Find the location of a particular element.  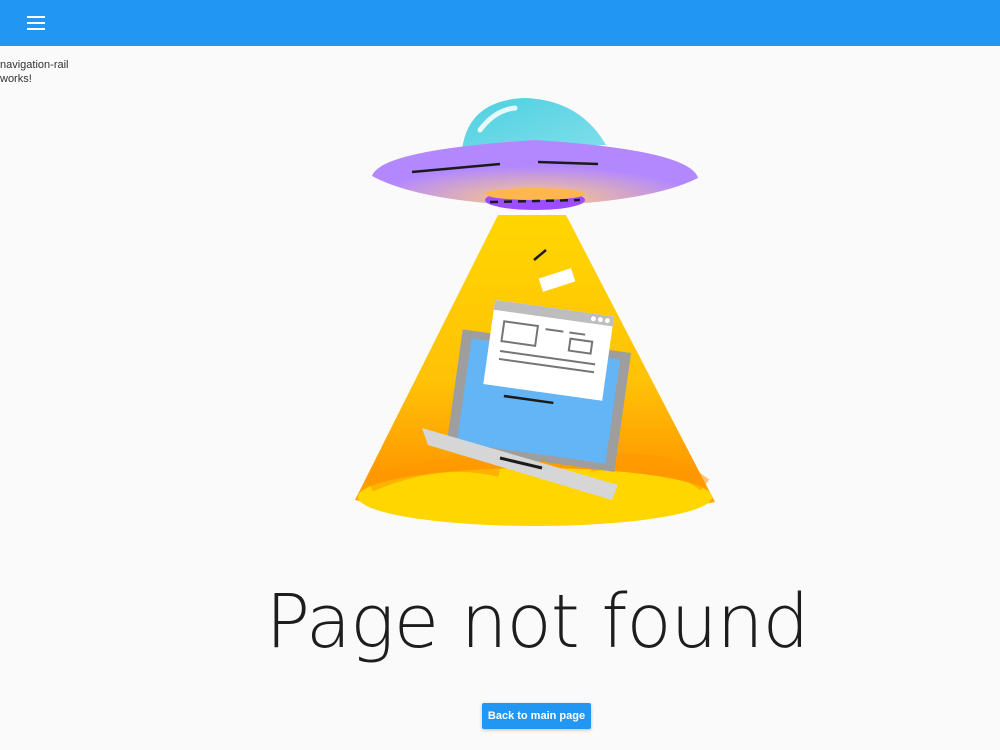

menu-button is located at coordinates (36, 23).